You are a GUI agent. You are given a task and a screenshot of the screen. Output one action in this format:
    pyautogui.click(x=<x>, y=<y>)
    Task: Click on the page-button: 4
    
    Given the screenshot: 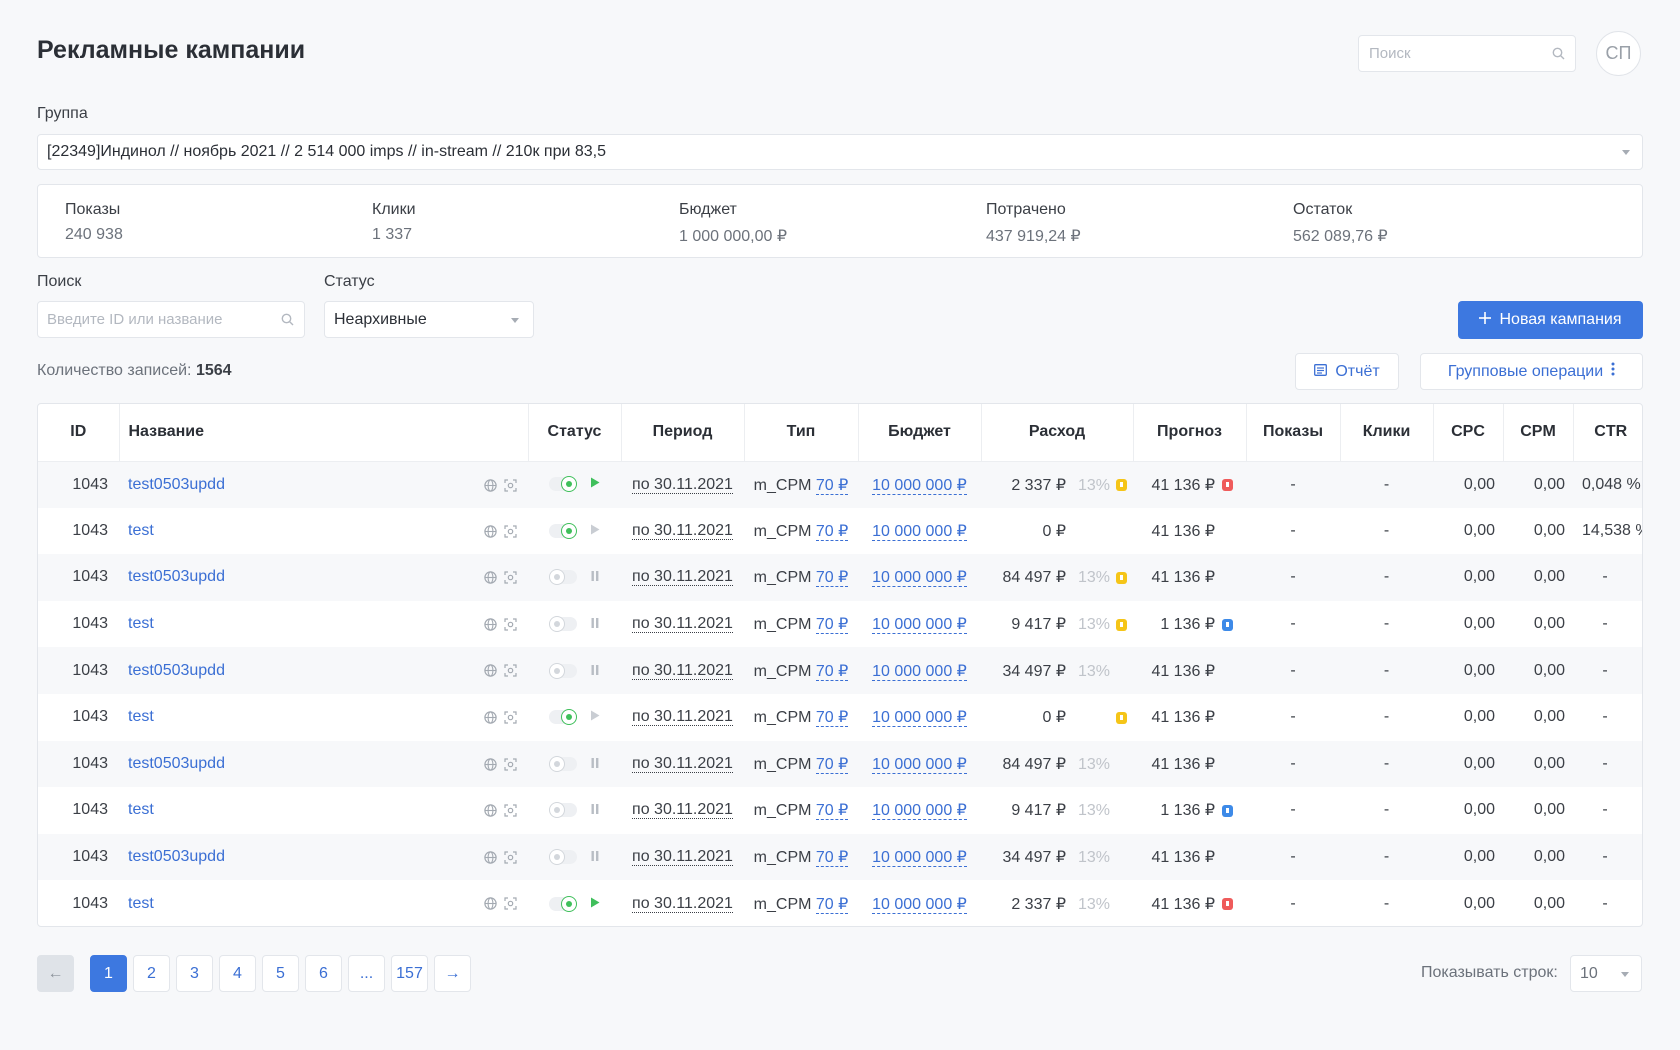 What is the action you would take?
    pyautogui.click(x=237, y=973)
    